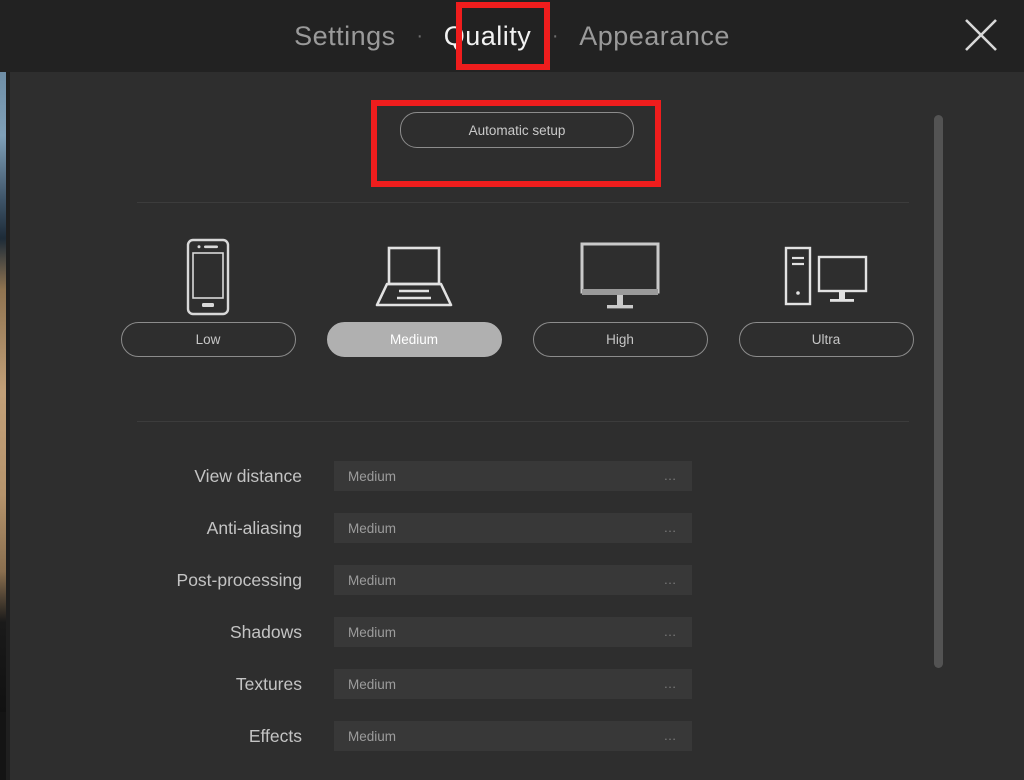 The height and width of the screenshot is (780, 1024). I want to click on setting-label-post-processing: Post-processing, so click(239, 579).